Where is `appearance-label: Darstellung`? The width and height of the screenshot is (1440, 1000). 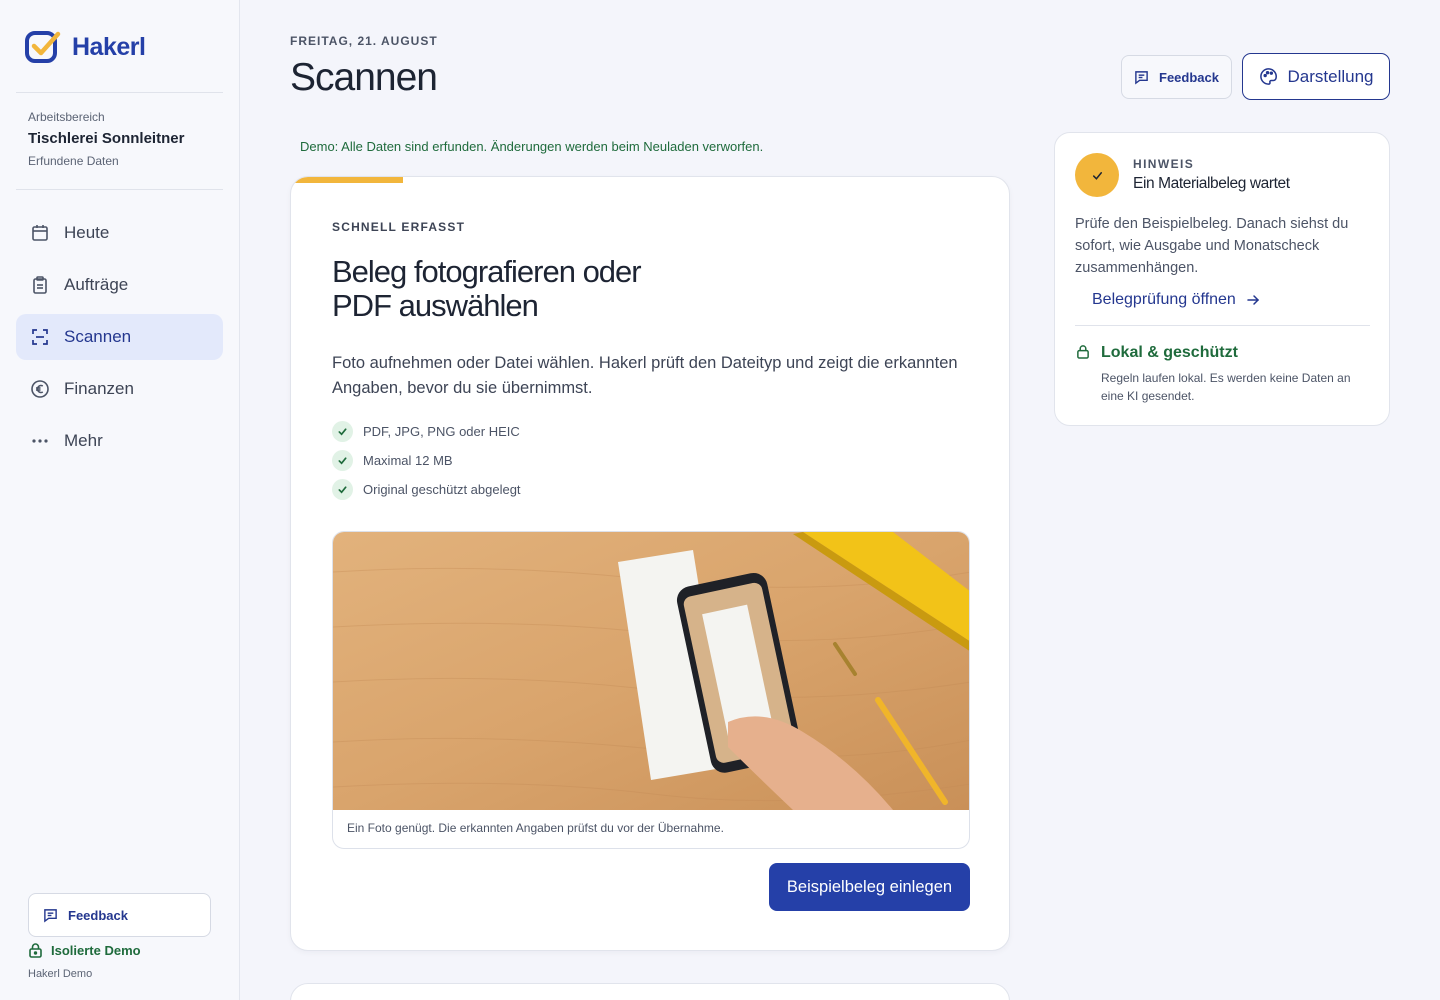 appearance-label: Darstellung is located at coordinates (1330, 76).